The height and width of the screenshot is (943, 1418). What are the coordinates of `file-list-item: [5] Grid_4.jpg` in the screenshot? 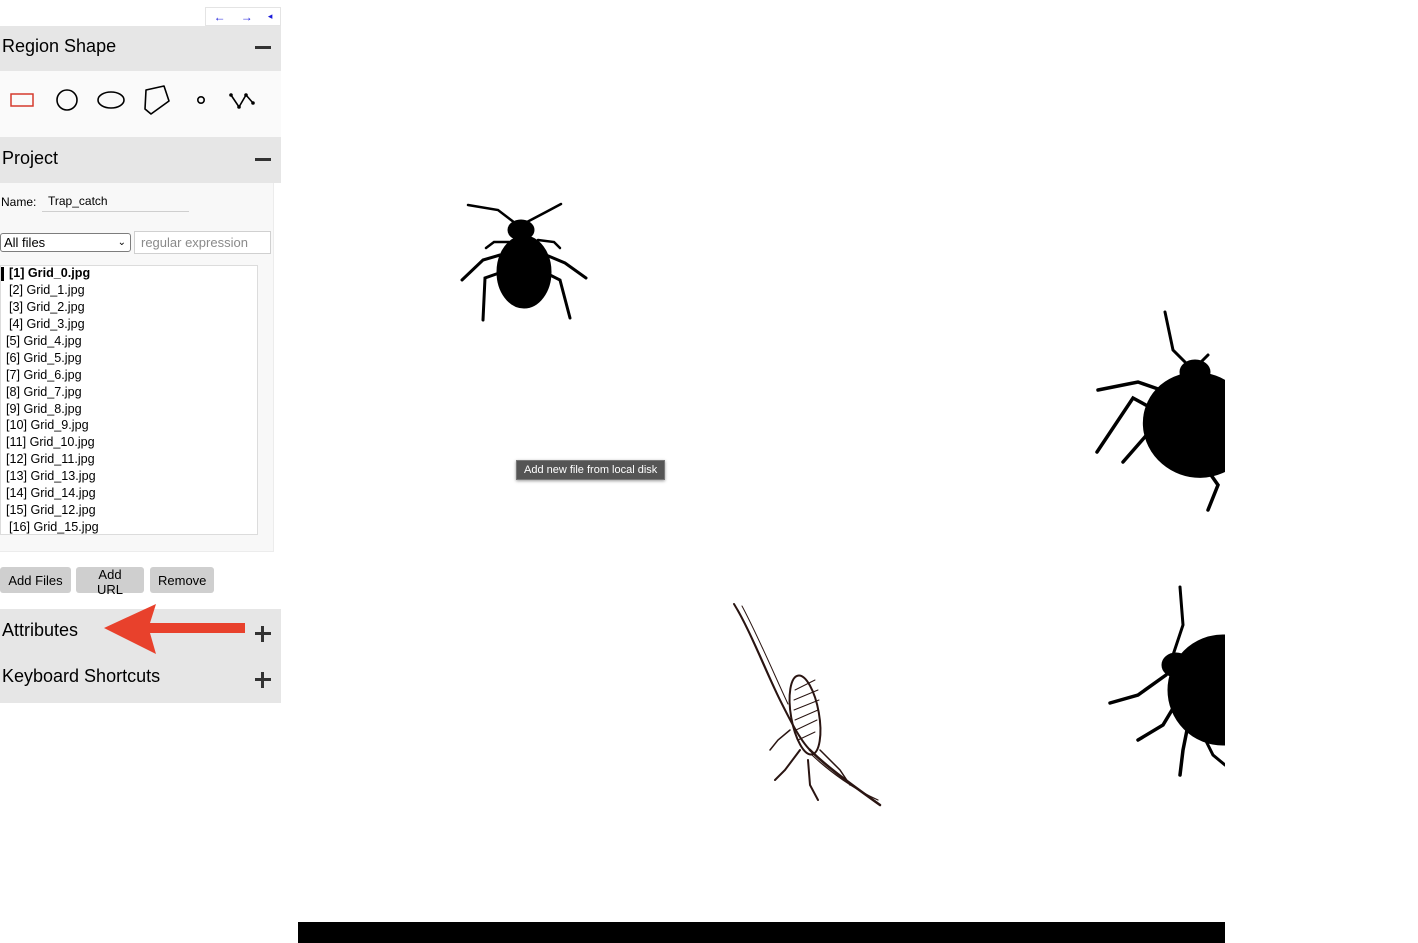 It's located at (44, 341).